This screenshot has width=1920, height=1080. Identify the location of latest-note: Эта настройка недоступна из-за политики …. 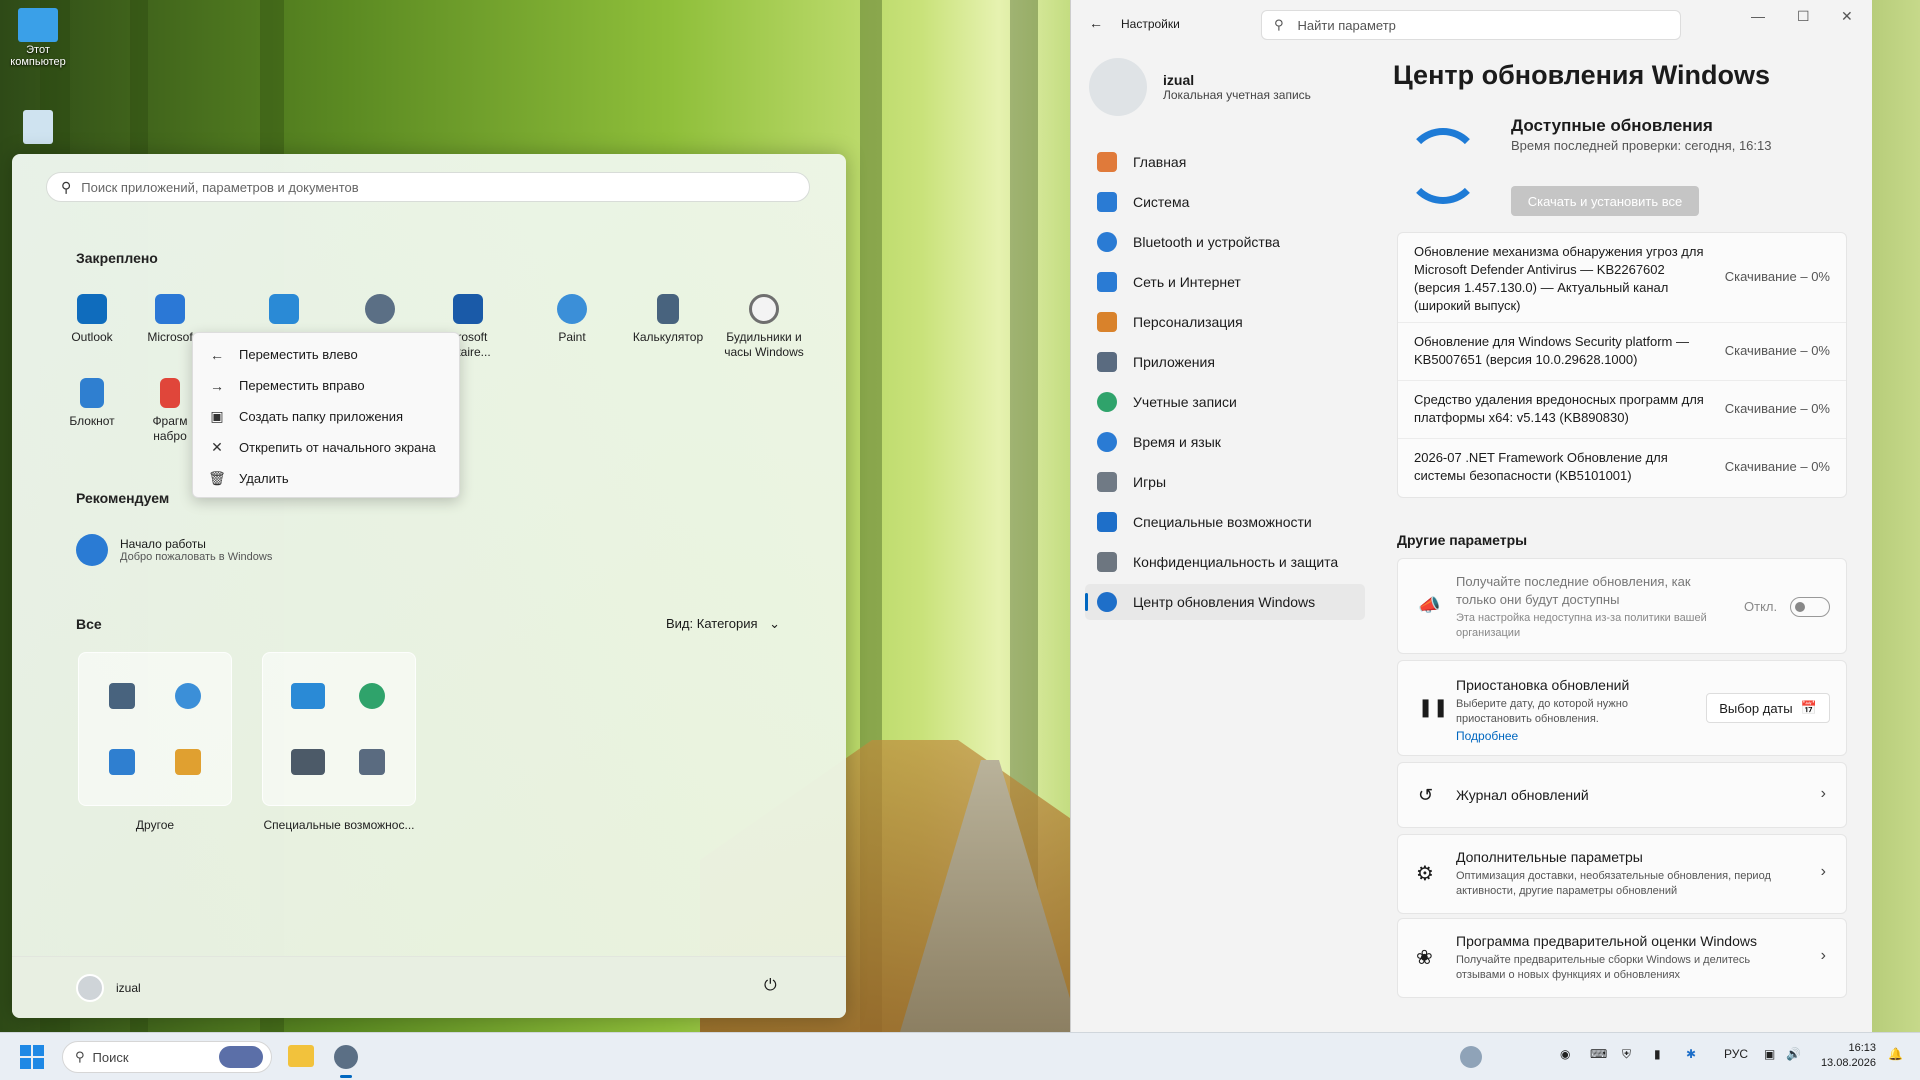
(1581, 625).